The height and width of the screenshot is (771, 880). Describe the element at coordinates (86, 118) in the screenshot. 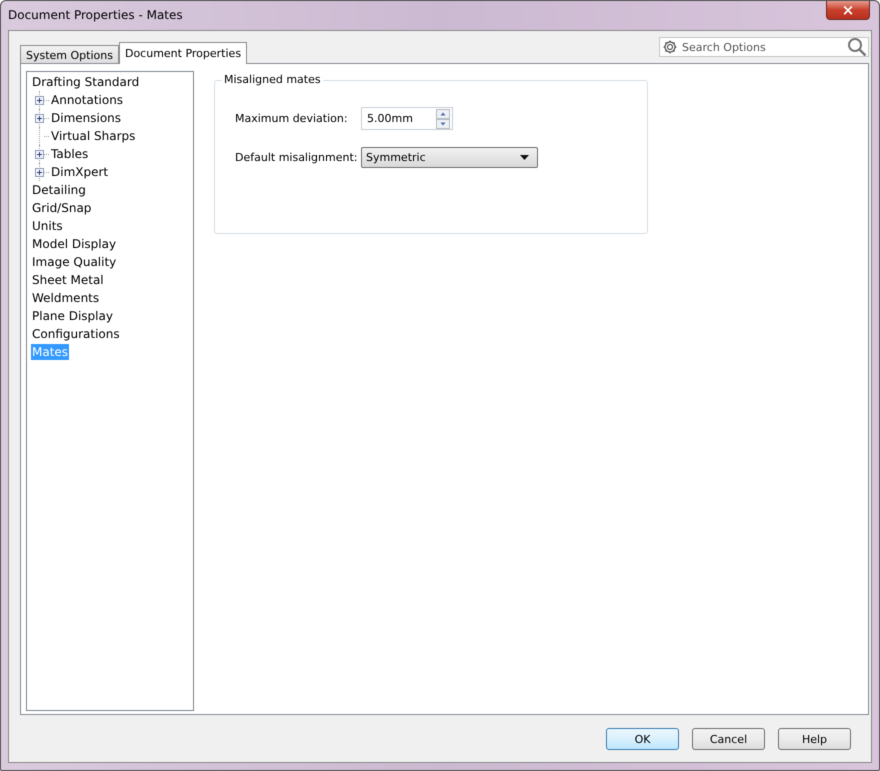

I see `tree-item: Dimensions` at that location.